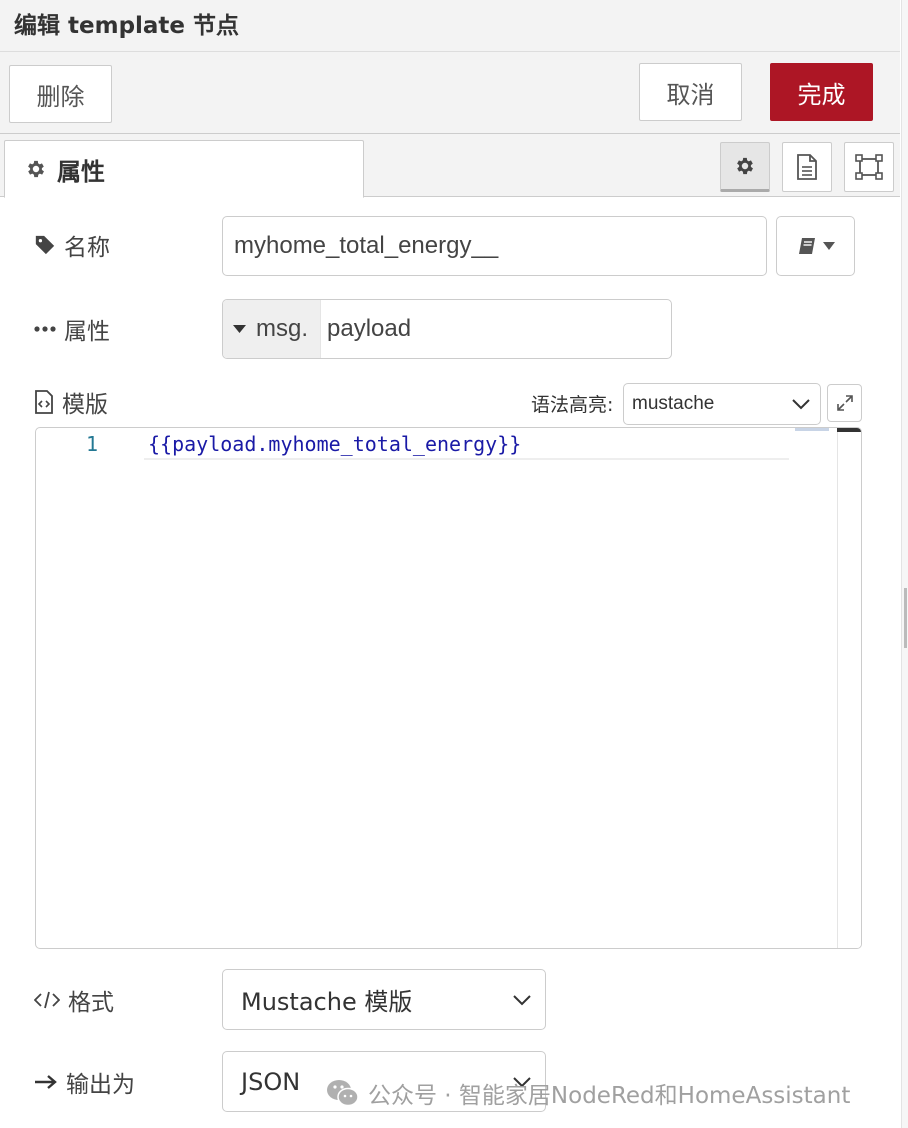 This screenshot has width=908, height=1128. I want to click on property-type-selector: msg., so click(272, 329).